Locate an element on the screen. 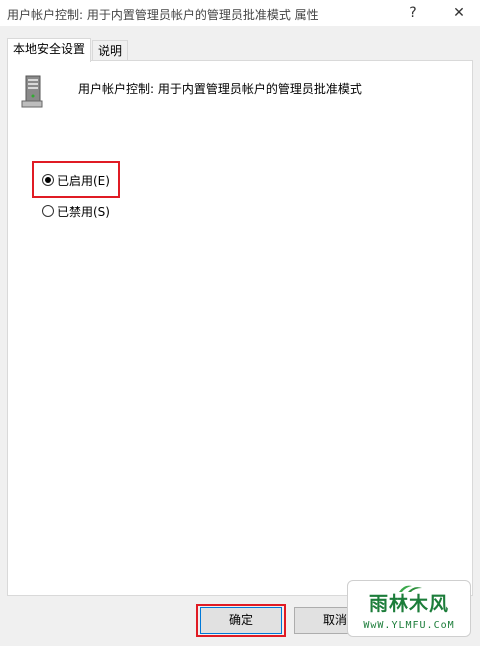 The width and height of the screenshot is (480, 646). enabled-radio is located at coordinates (48, 180).